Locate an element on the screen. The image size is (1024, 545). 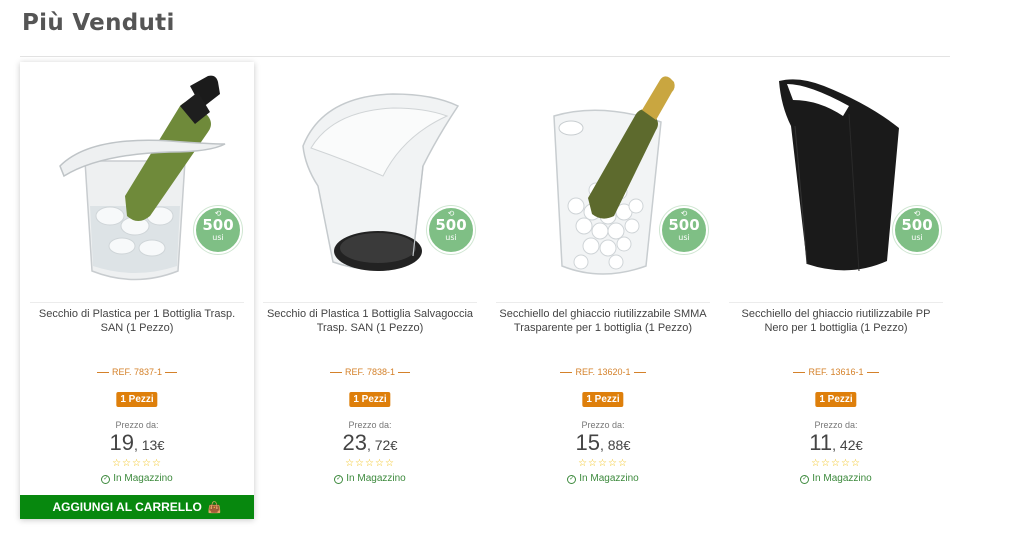
product-ref: REF. 7837-1 is located at coordinates (137, 372).